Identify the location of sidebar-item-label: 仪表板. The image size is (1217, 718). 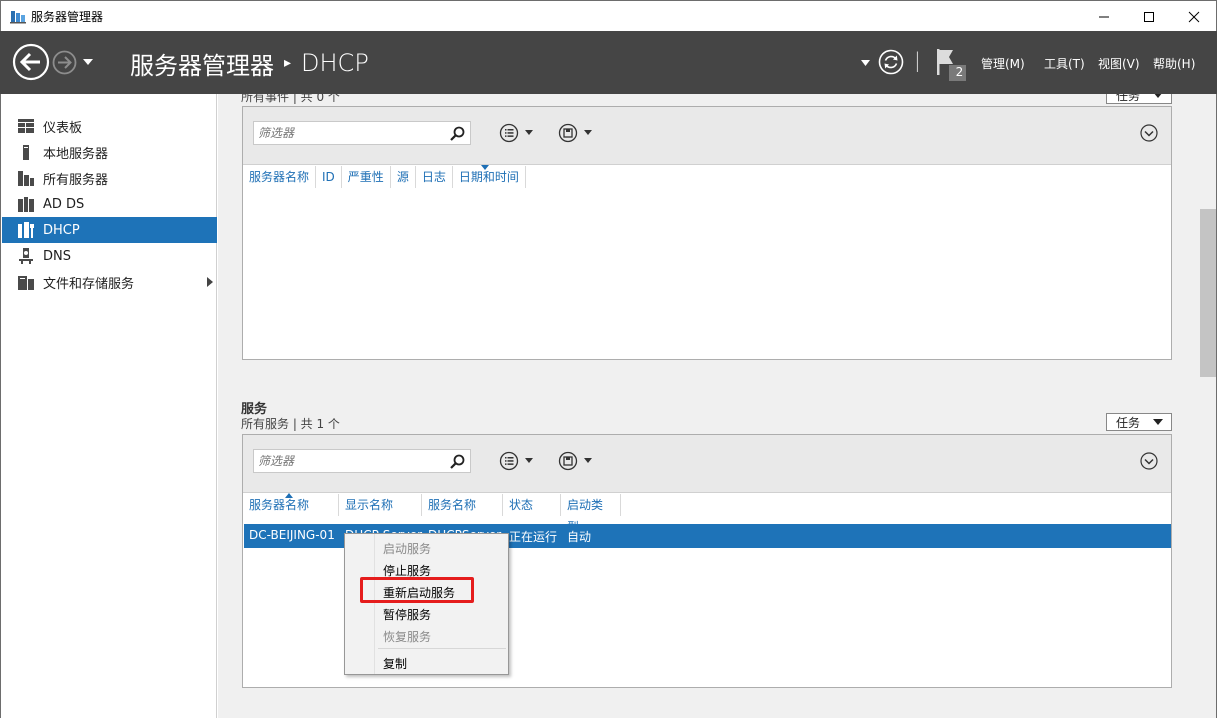
(63, 128).